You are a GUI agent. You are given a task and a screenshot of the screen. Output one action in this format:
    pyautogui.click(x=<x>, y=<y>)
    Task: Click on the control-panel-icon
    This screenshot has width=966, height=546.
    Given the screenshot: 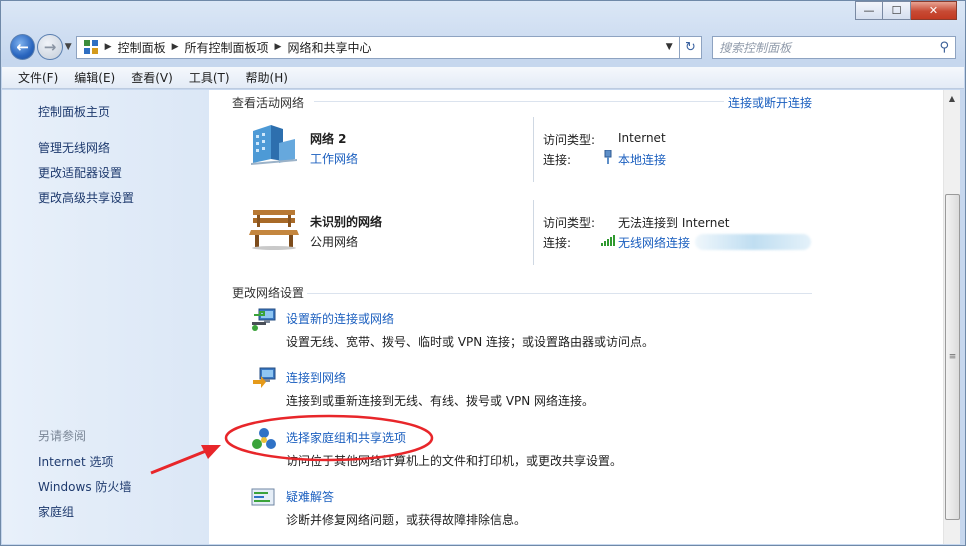 What is the action you would take?
    pyautogui.click(x=91, y=47)
    